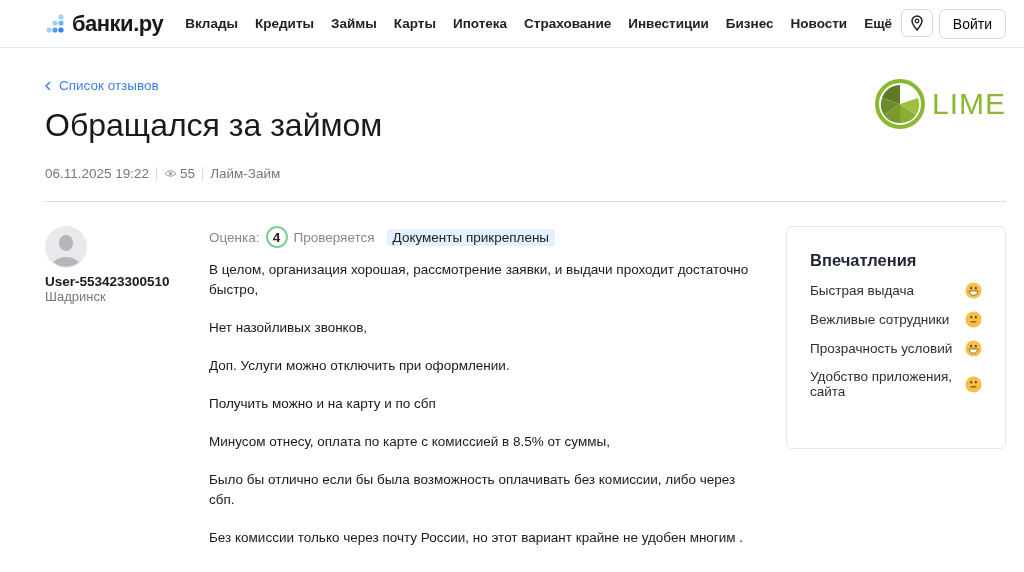 The width and height of the screenshot is (1024, 572). I want to click on nav-link: Страхование, so click(568, 23).